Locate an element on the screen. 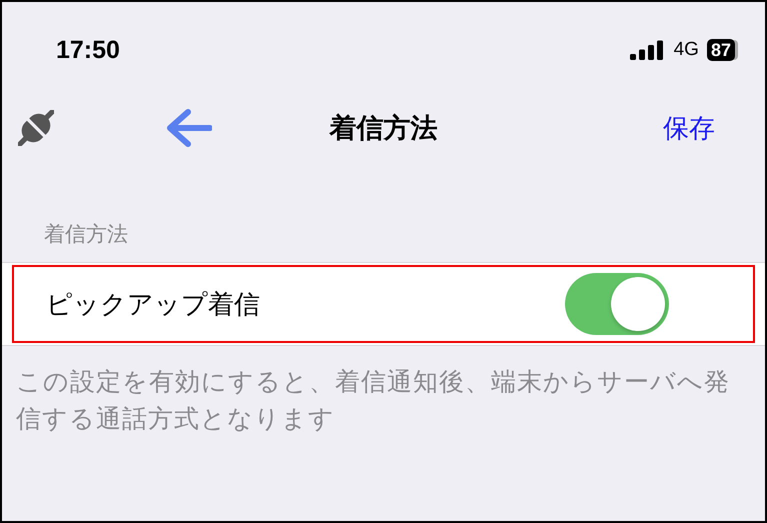 This screenshot has height=523, width=767. section-header: 着信方法 is located at coordinates (86, 235).